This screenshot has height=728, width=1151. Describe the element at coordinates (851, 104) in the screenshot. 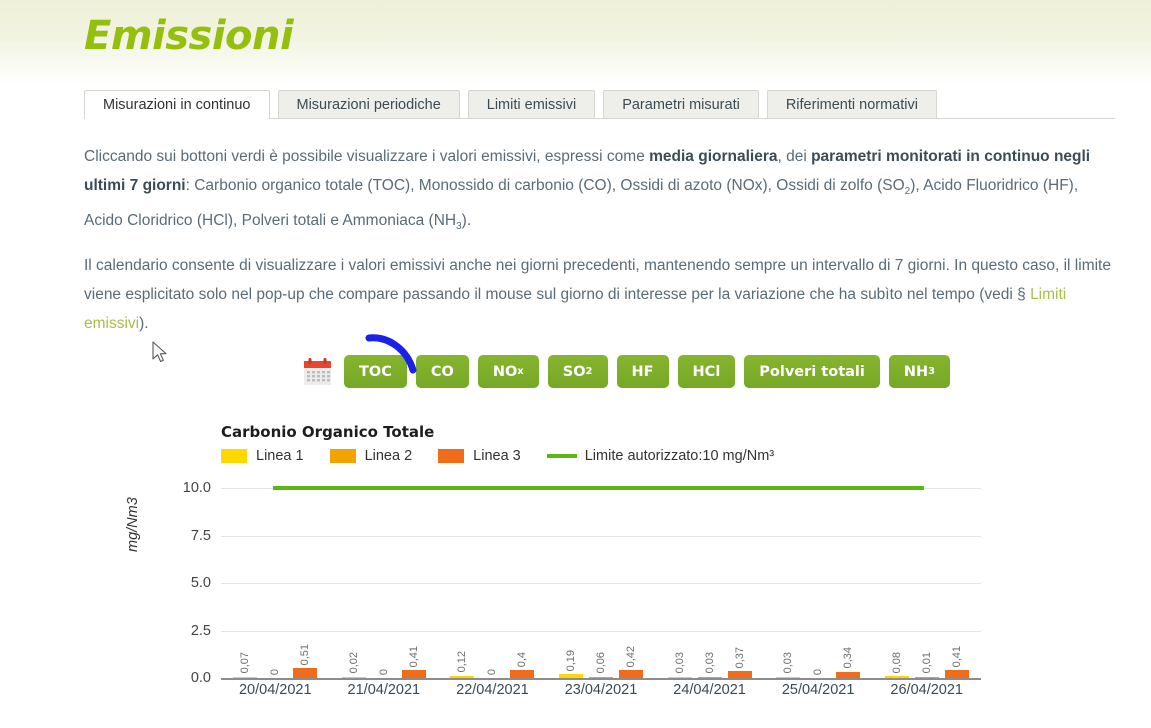

I see `tab-riferimenti-normativi: Riferimenti normativi` at that location.